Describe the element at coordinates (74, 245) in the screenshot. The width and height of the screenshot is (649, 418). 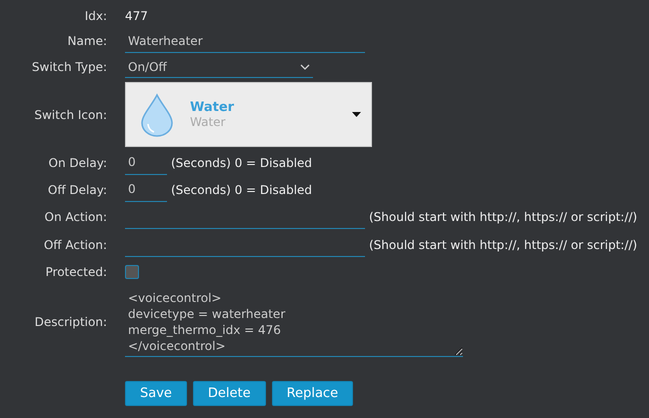
I see `field-label: Off Action:` at that location.